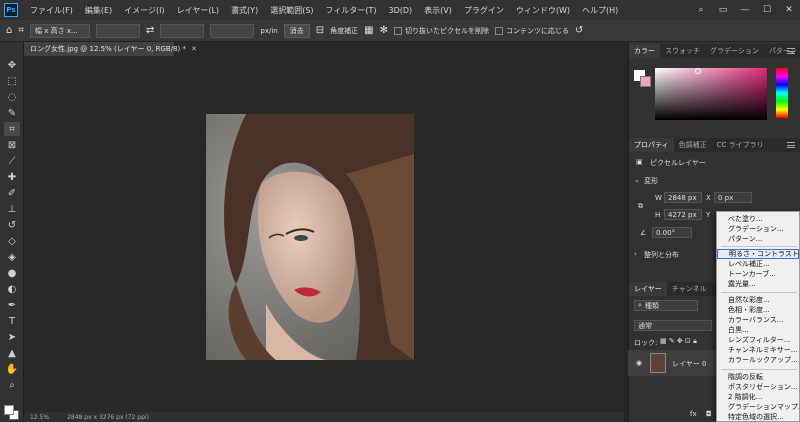 The width and height of the screenshot is (800, 422). What do you see at coordinates (12, 353) in the screenshot?
I see `shape-tool-icon: ▲` at bounding box center [12, 353].